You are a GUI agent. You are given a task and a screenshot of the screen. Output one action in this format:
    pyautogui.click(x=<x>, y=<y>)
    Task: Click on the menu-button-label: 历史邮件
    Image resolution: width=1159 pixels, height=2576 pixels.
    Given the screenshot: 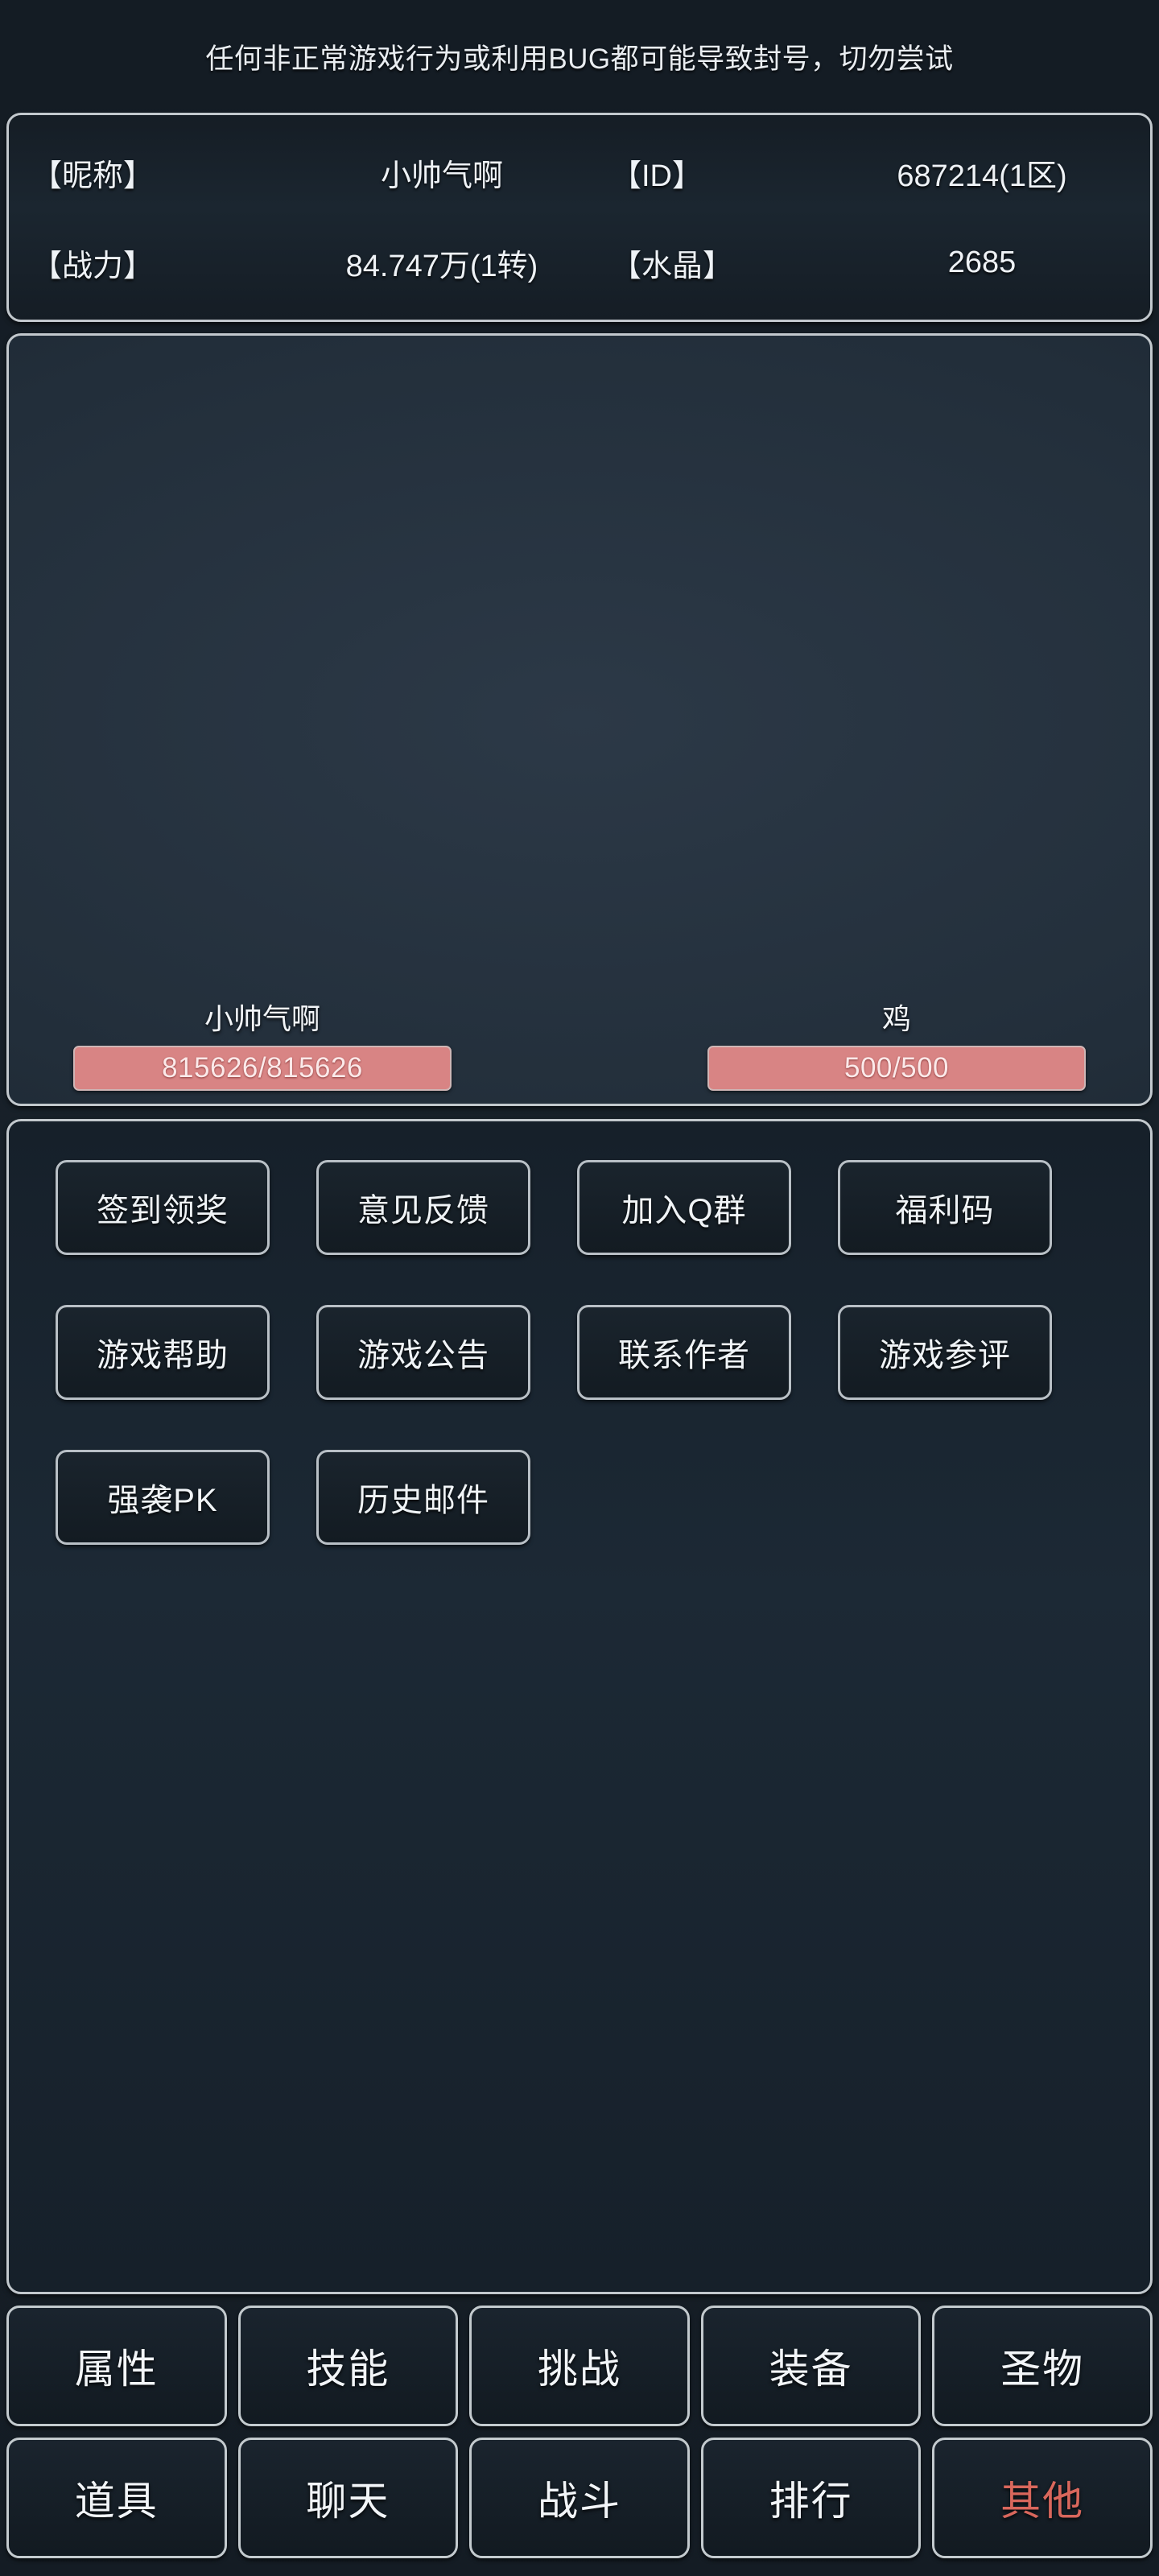 What is the action you would take?
    pyautogui.click(x=423, y=1500)
    